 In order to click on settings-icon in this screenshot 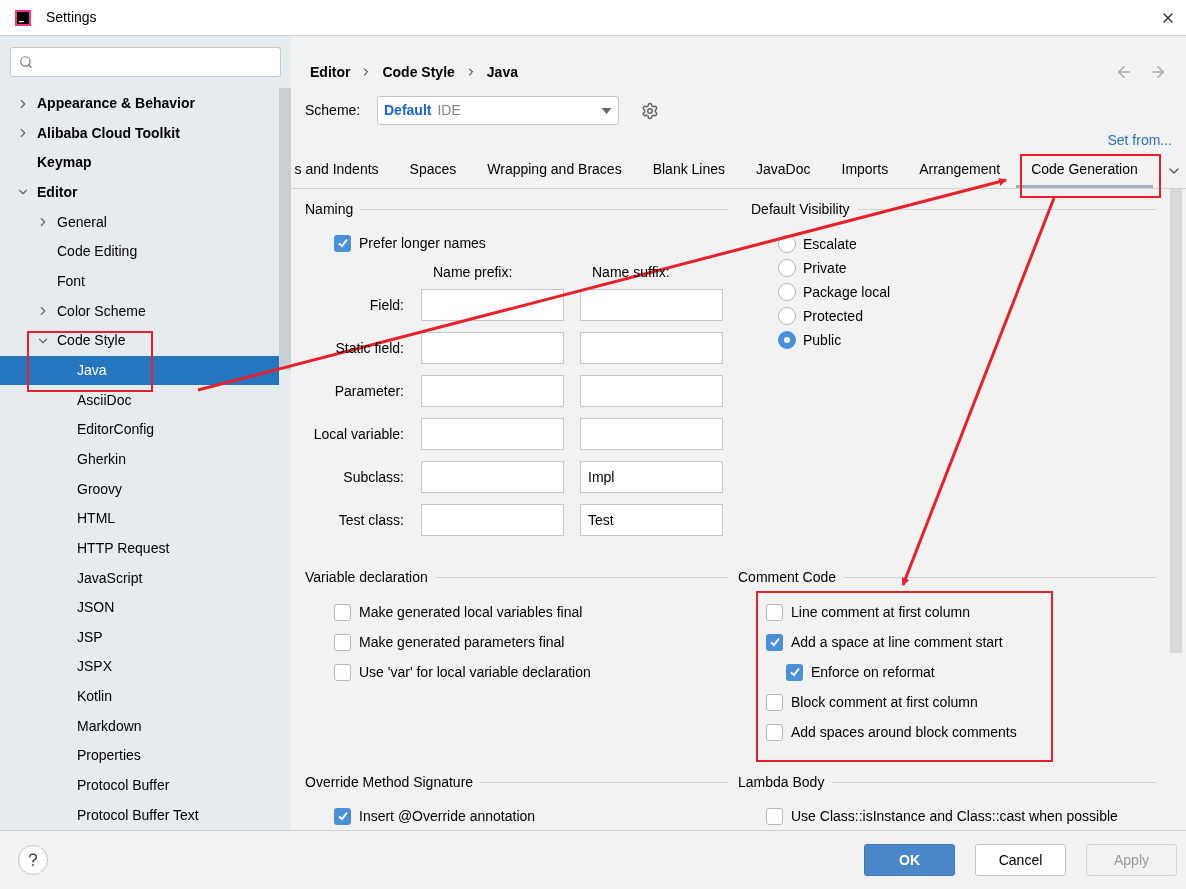, I will do `click(650, 110)`.